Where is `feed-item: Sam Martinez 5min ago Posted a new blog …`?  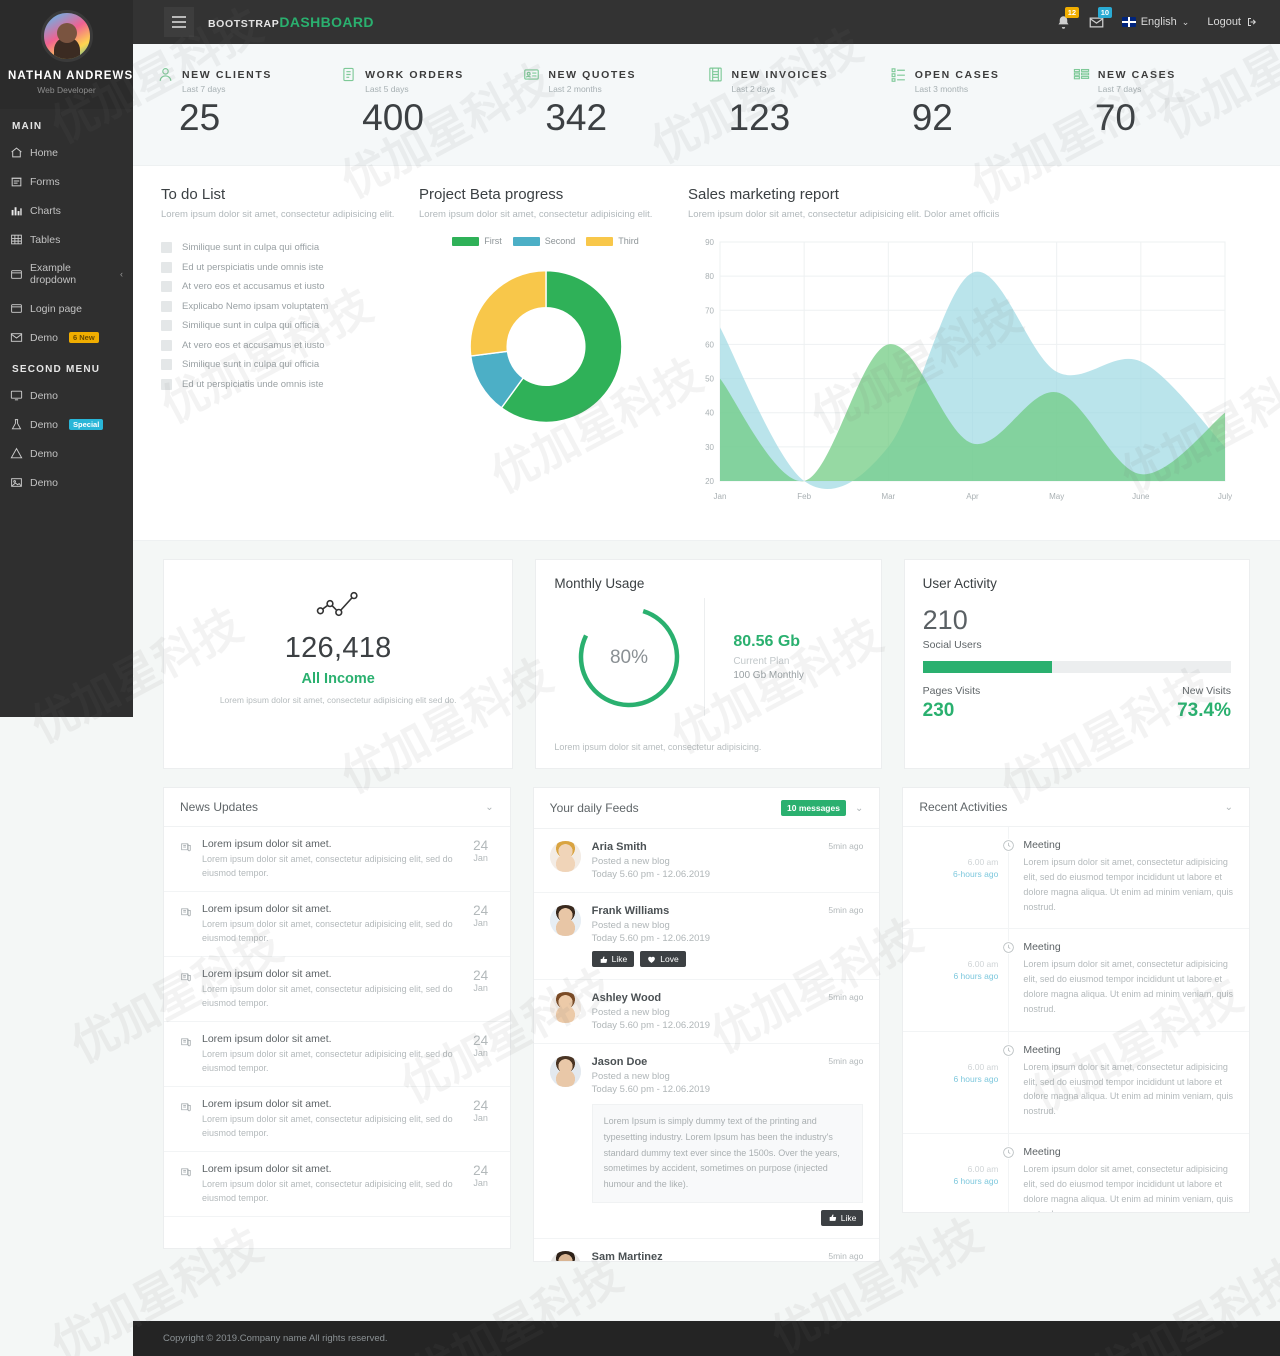
feed-item: Sam Martinez 5min ago Posted a new blog … is located at coordinates (707, 1250).